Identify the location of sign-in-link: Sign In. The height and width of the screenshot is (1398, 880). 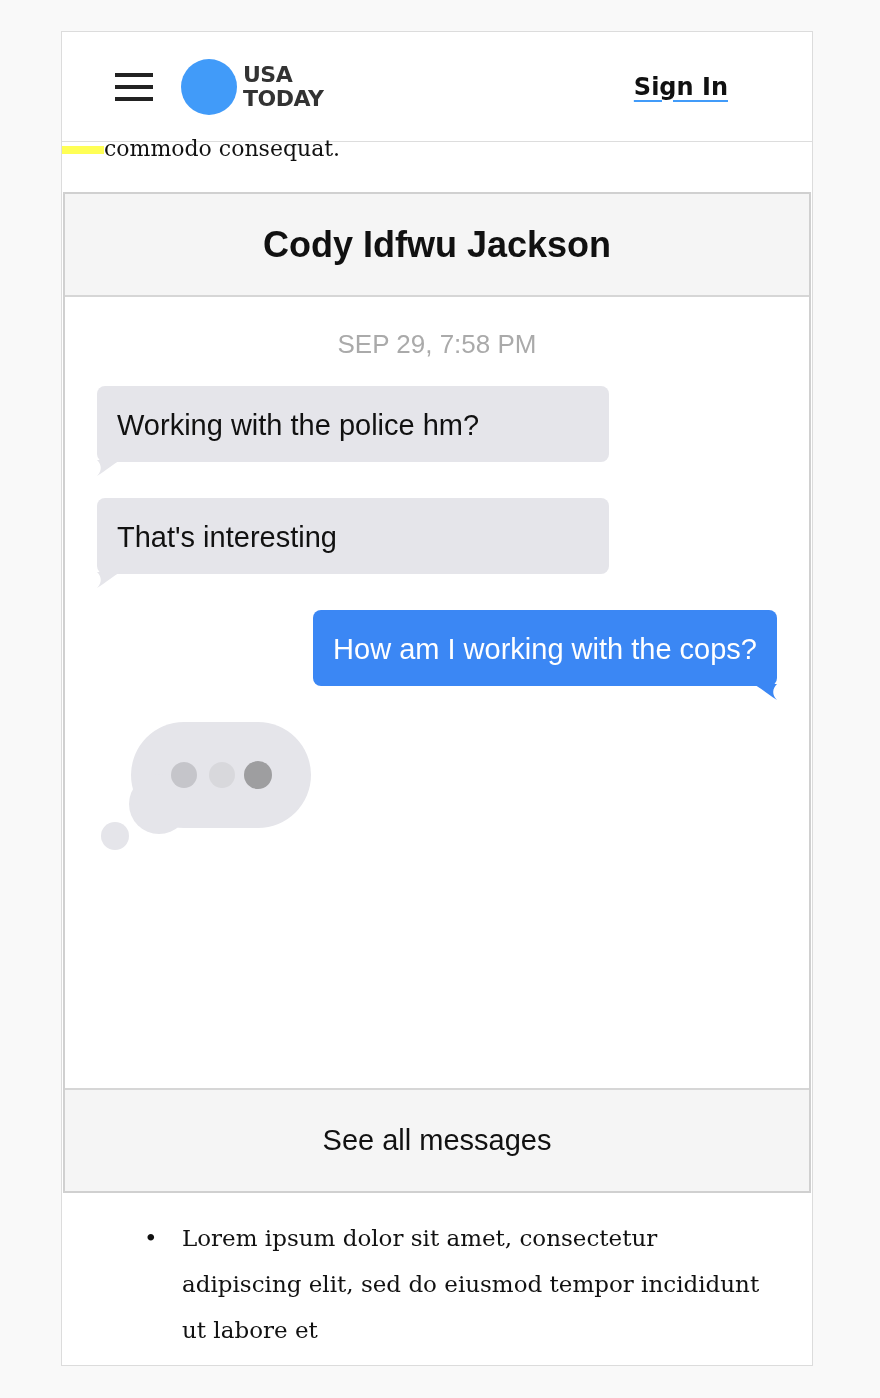
(680, 86).